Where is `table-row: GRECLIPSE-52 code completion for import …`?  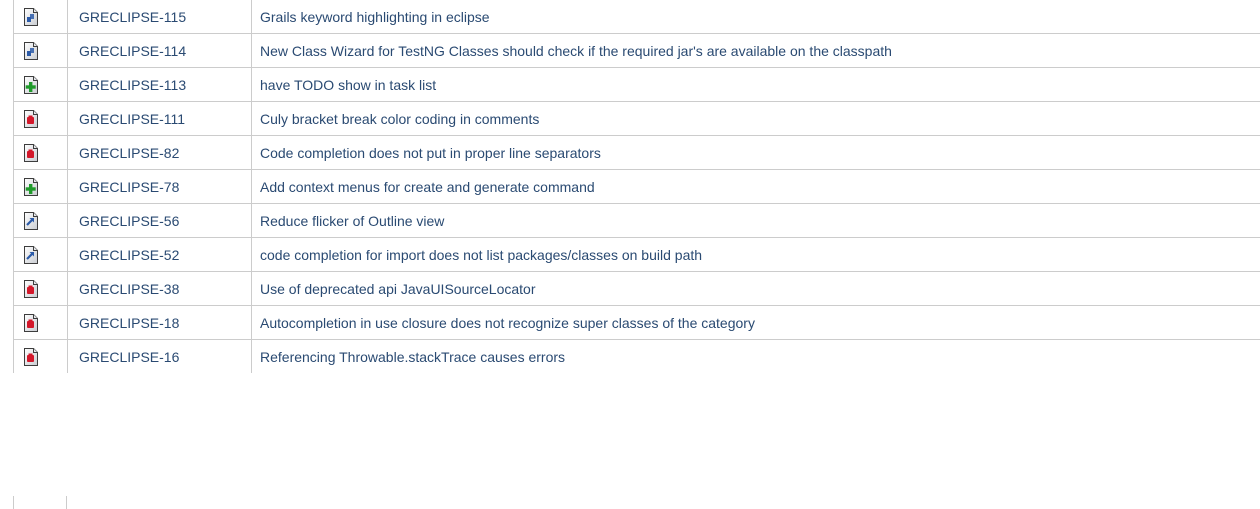
table-row: GRECLIPSE-52 code completion for import … is located at coordinates (636, 254).